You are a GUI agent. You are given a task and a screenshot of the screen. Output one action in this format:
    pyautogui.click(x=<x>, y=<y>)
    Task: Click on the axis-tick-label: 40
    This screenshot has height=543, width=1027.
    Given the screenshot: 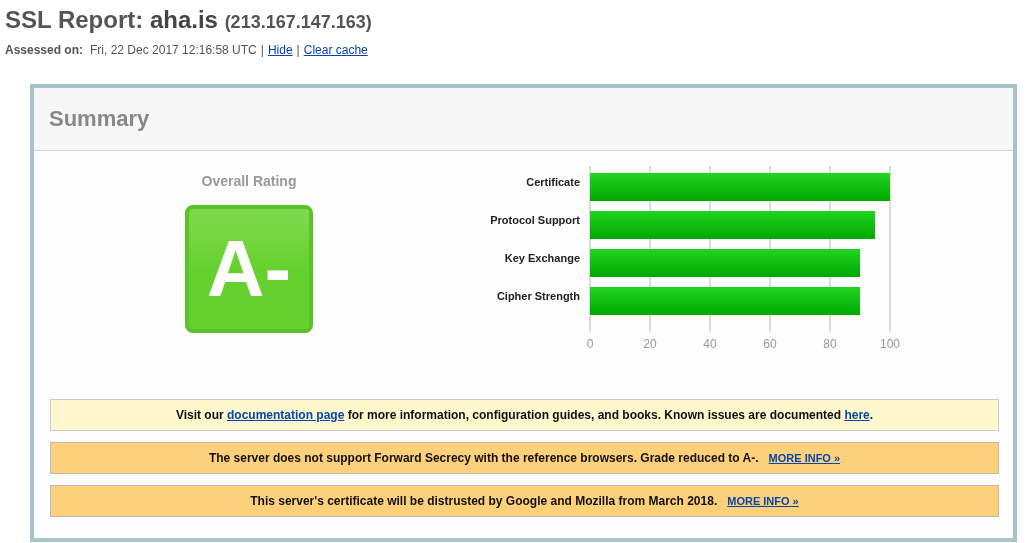 What is the action you would take?
    pyautogui.click(x=710, y=344)
    